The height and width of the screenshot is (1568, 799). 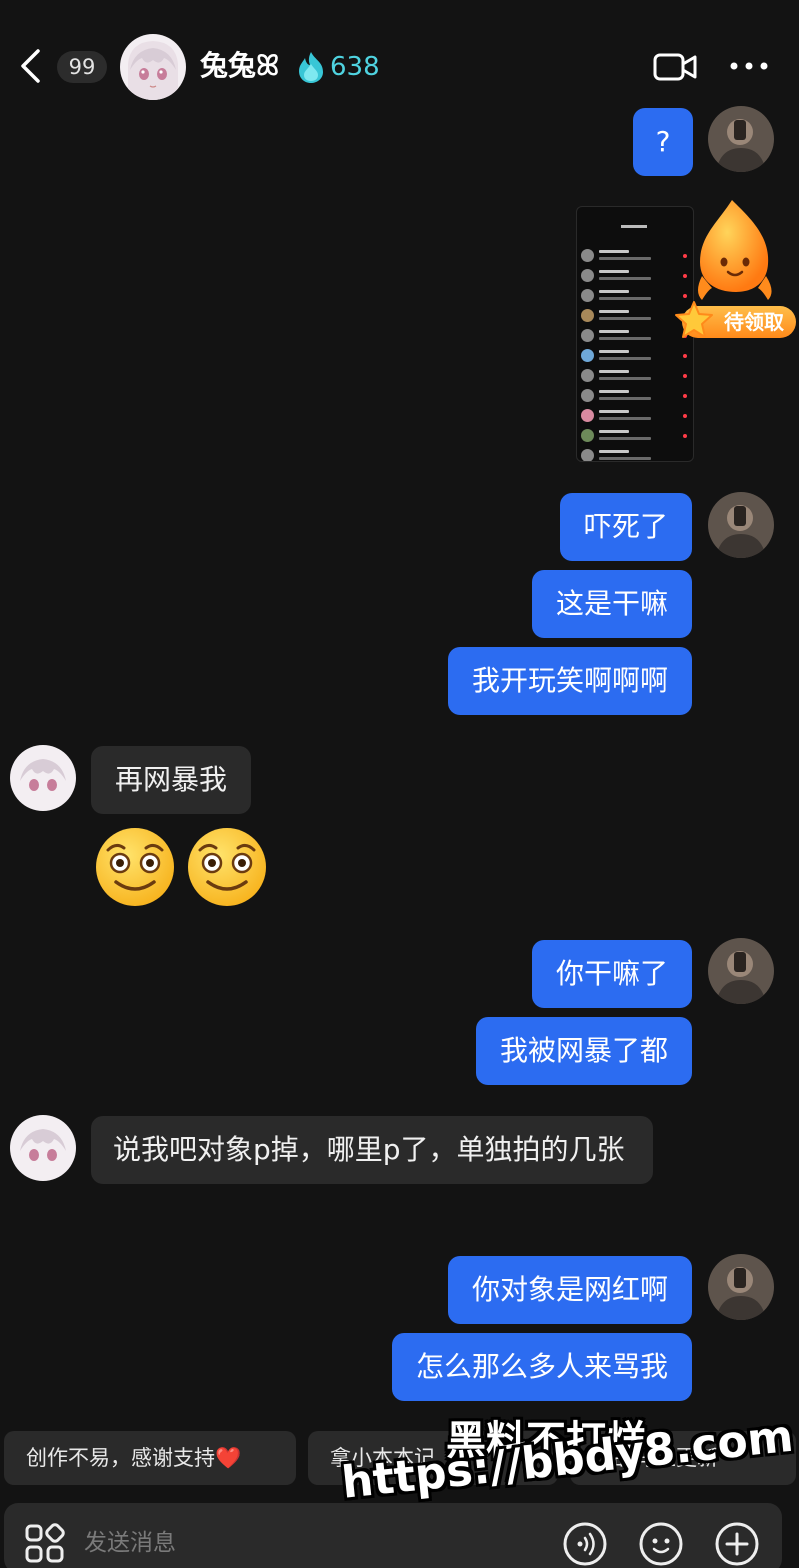 What do you see at coordinates (120, 1458) in the screenshot?
I see `quick-reply-label: 创作不易，感谢支持` at bounding box center [120, 1458].